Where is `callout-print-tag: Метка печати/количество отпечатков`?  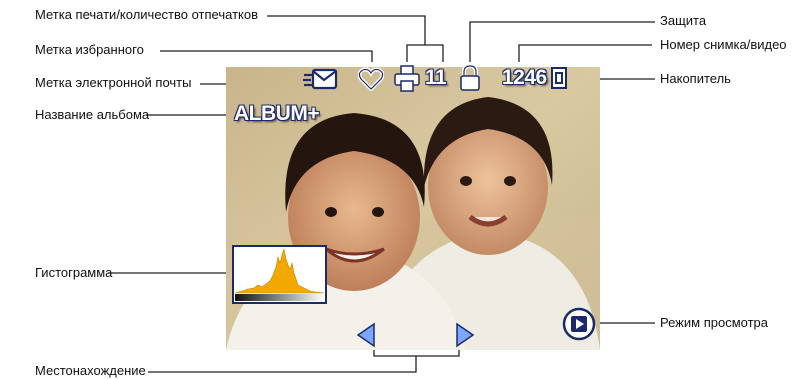 callout-print-tag: Метка печати/количество отпечатков is located at coordinates (146, 14).